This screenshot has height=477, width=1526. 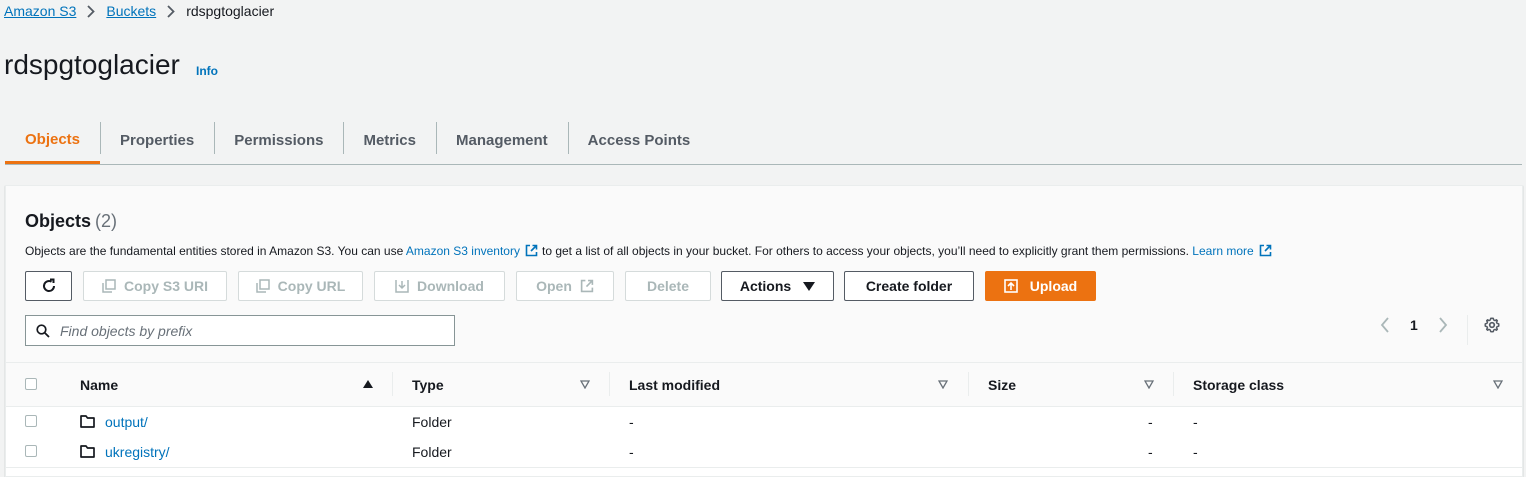 What do you see at coordinates (126, 422) in the screenshot?
I see `object-name-link: output/` at bounding box center [126, 422].